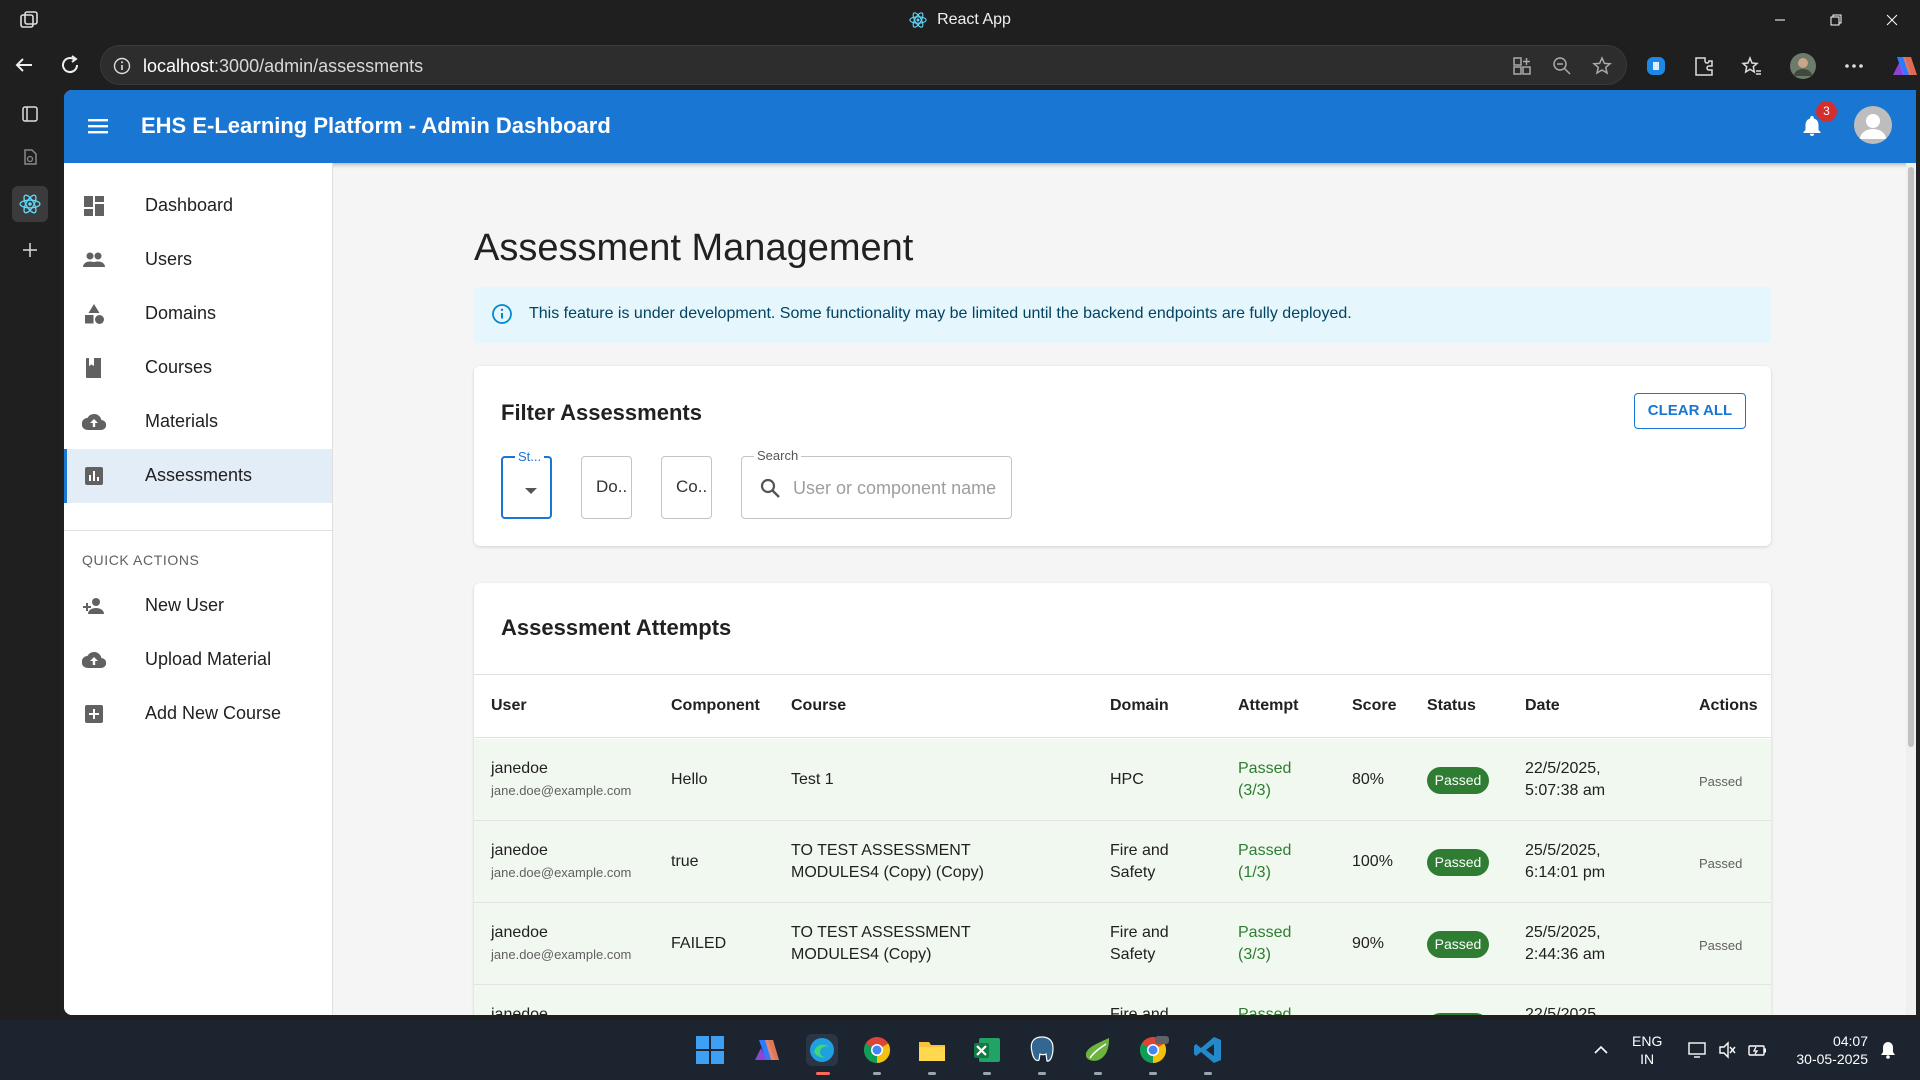 The image size is (1920, 1080). I want to click on window-title: React App, so click(960, 20).